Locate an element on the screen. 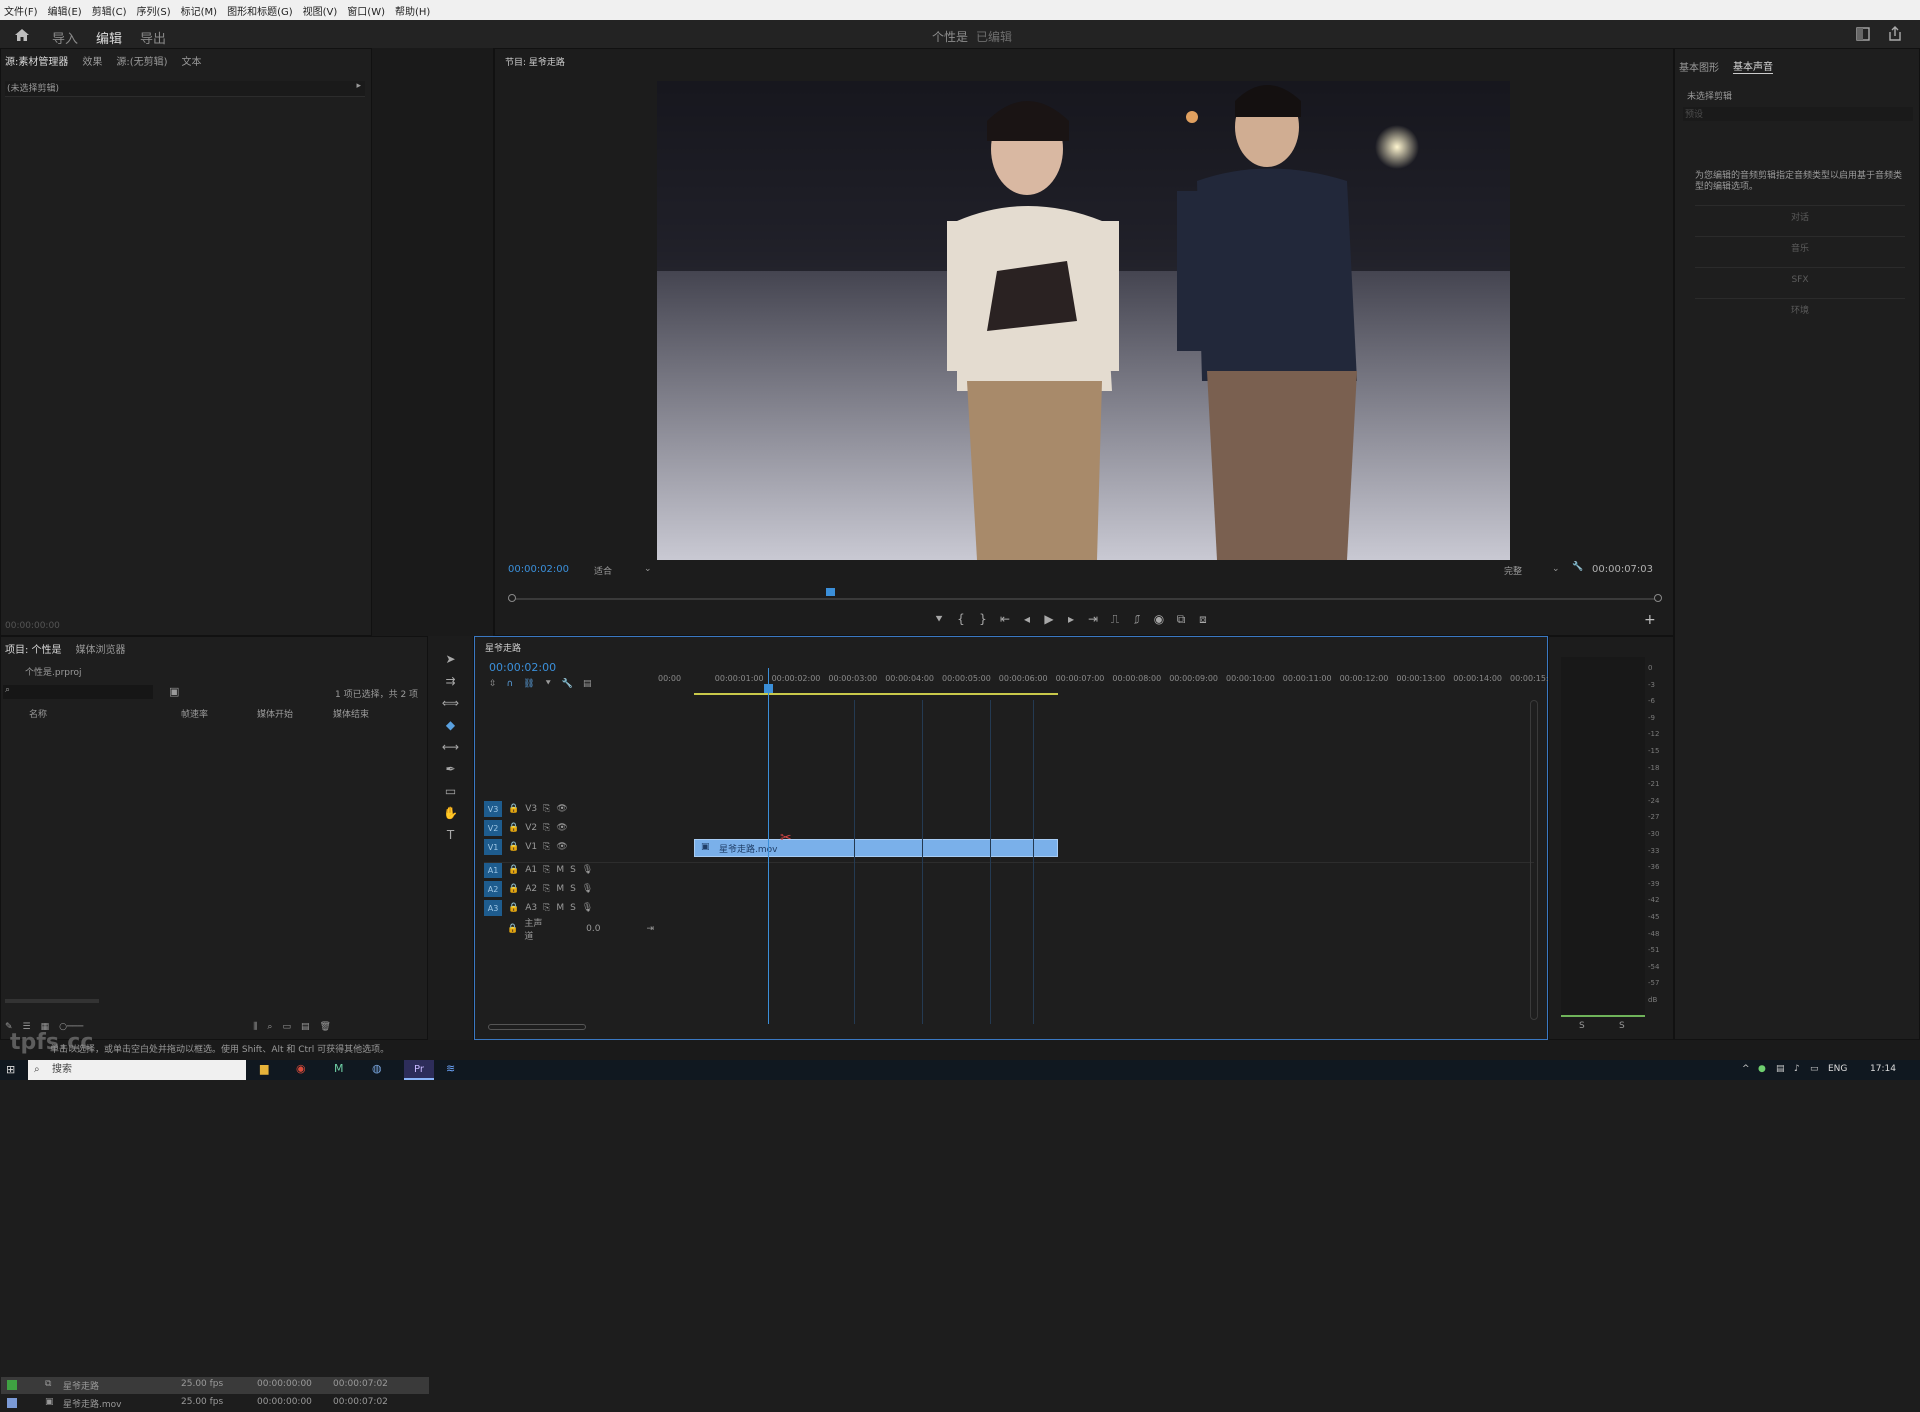 The image size is (1920, 1412). tray-language: ENG is located at coordinates (1837, 1069).